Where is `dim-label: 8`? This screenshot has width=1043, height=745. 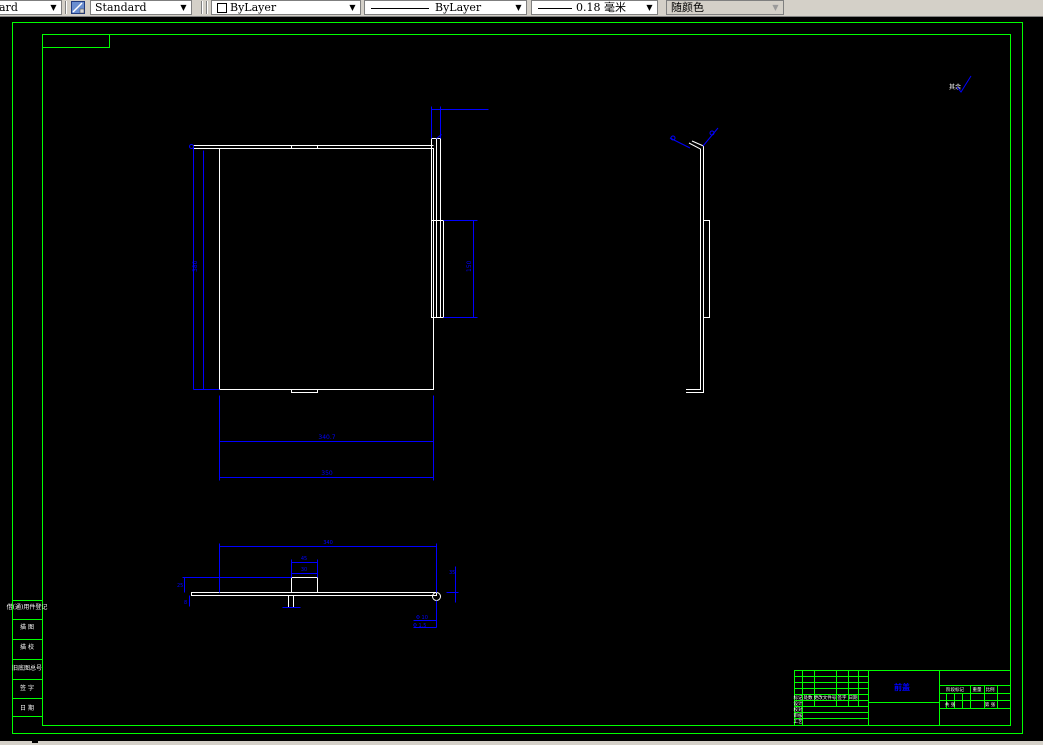 dim-label: 8 is located at coordinates (185, 603).